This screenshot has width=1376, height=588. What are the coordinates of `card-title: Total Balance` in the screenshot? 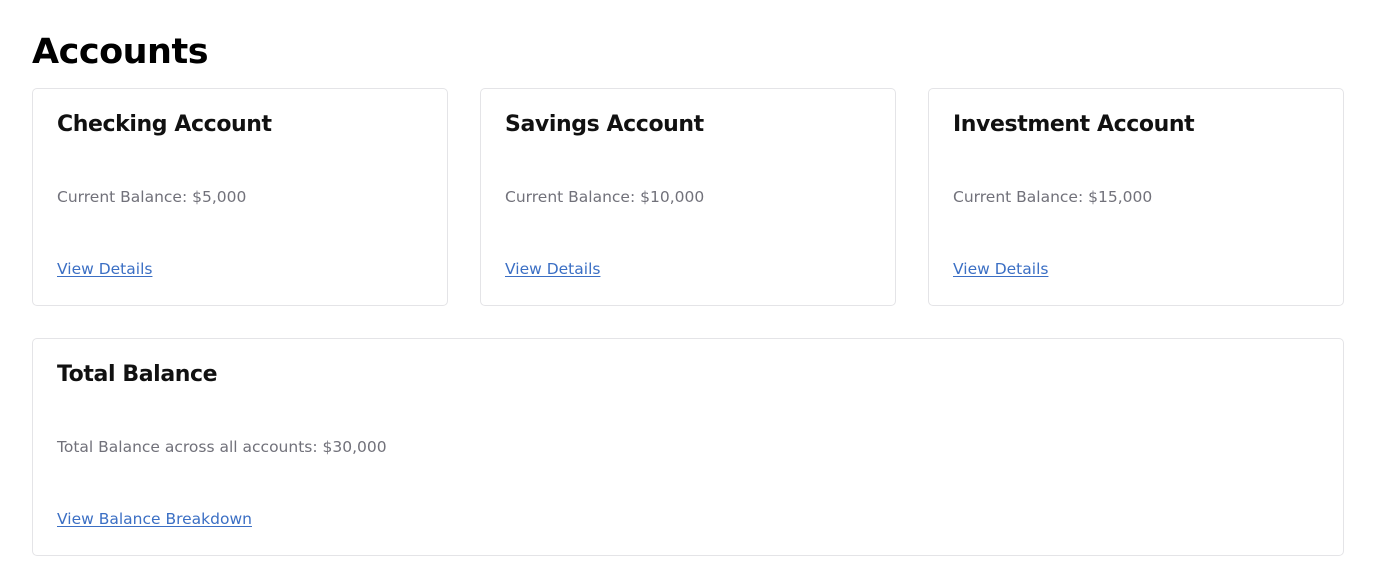 It's located at (137, 374).